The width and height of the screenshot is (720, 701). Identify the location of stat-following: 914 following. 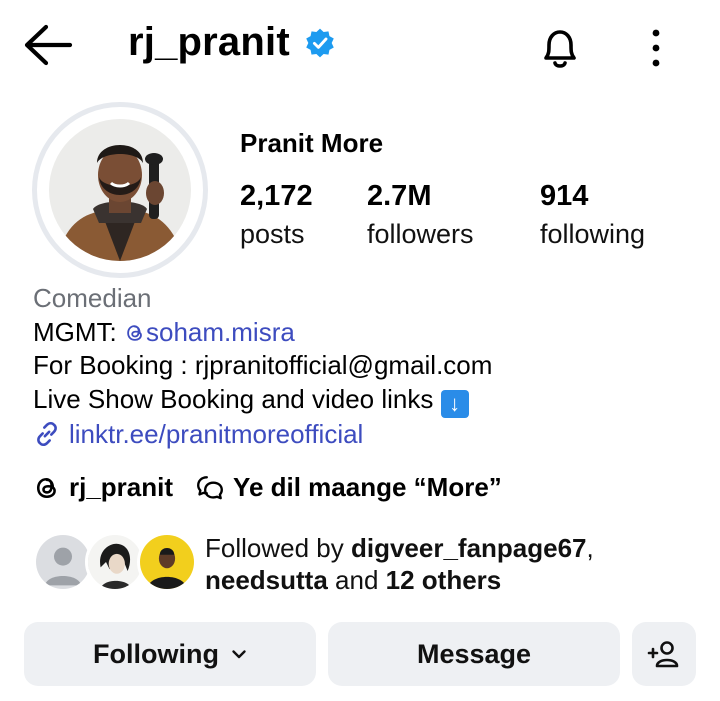
(592, 215).